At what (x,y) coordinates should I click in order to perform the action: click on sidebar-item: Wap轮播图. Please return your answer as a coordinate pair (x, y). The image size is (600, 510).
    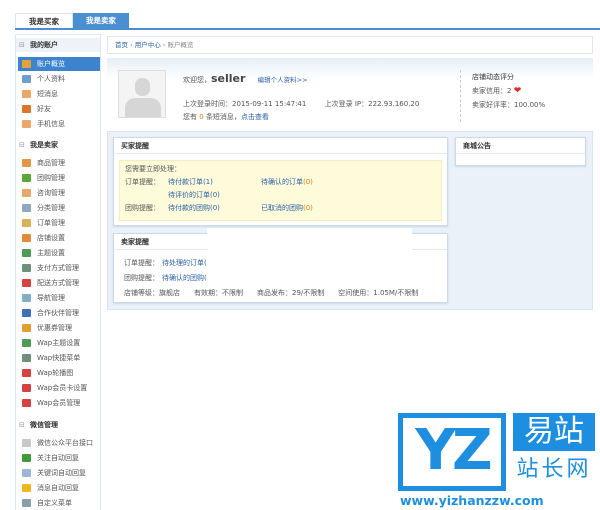
    Looking at the image, I should click on (59, 373).